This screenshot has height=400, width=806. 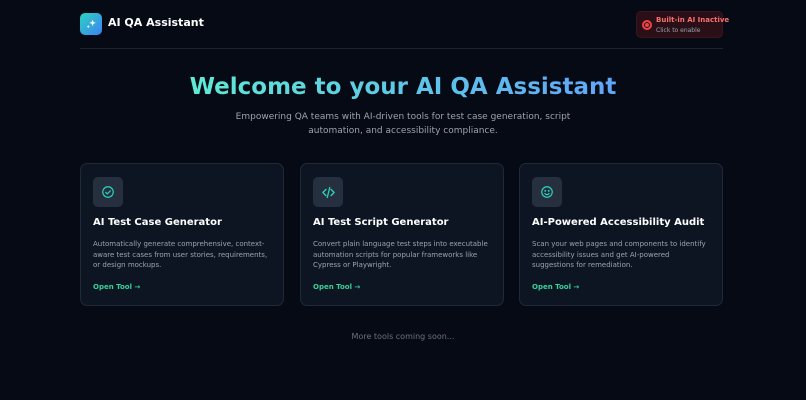 What do you see at coordinates (328, 192) in the screenshot?
I see `code-icon` at bounding box center [328, 192].